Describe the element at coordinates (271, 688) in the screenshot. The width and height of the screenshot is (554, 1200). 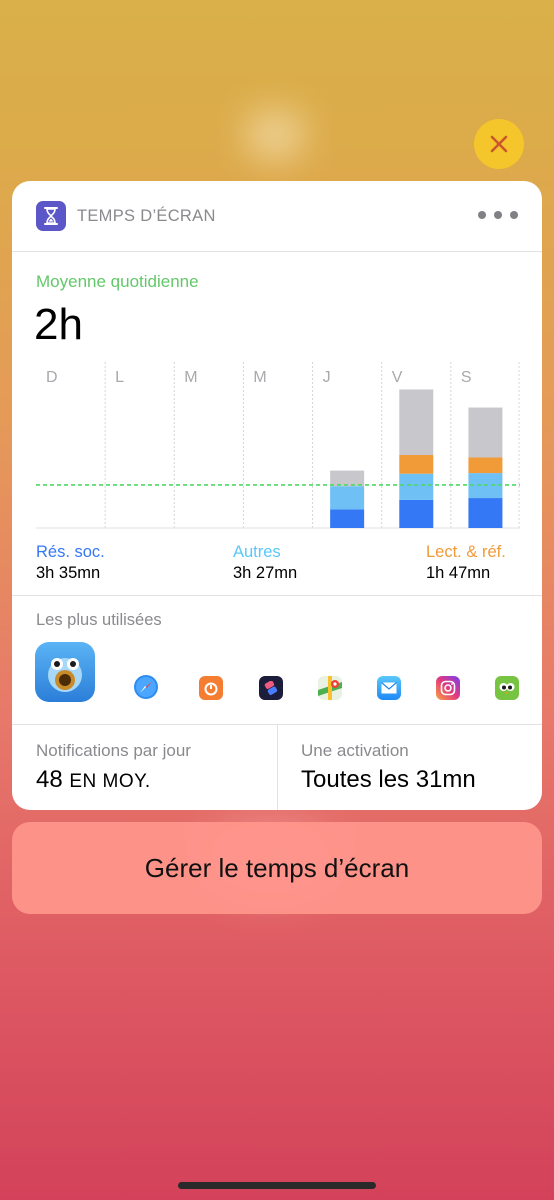
I see `shortcuts-icon` at that location.